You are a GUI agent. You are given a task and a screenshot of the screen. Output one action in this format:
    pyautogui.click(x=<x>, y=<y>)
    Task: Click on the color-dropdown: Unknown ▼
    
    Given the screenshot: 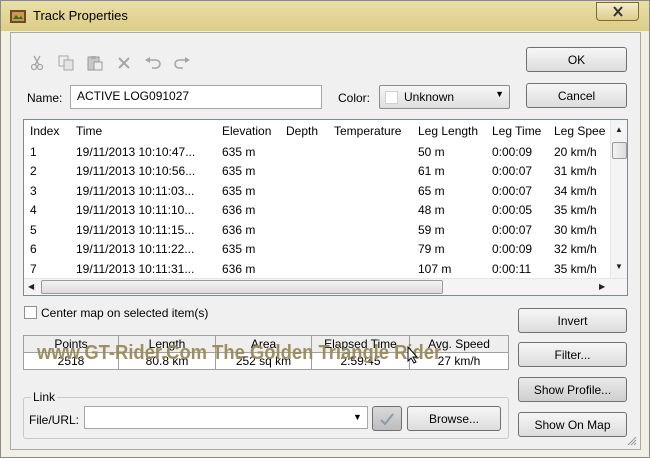 What is the action you would take?
    pyautogui.click(x=444, y=97)
    